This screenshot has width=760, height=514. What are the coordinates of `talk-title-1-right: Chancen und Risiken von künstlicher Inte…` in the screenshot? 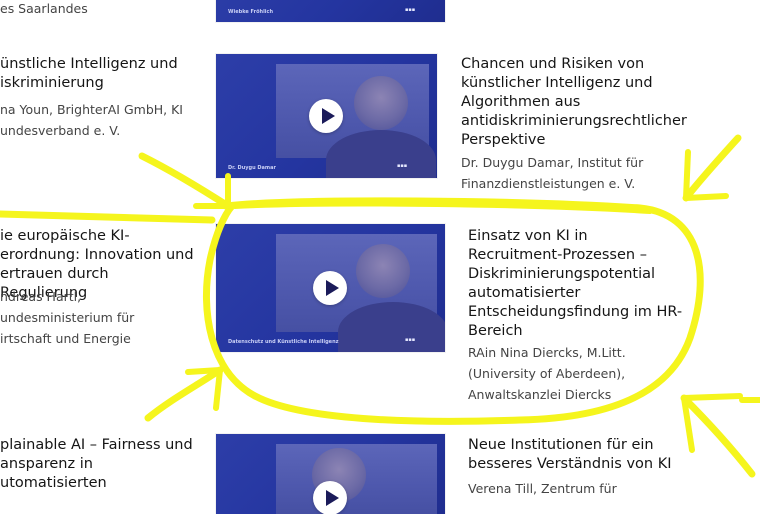 It's located at (576, 102).